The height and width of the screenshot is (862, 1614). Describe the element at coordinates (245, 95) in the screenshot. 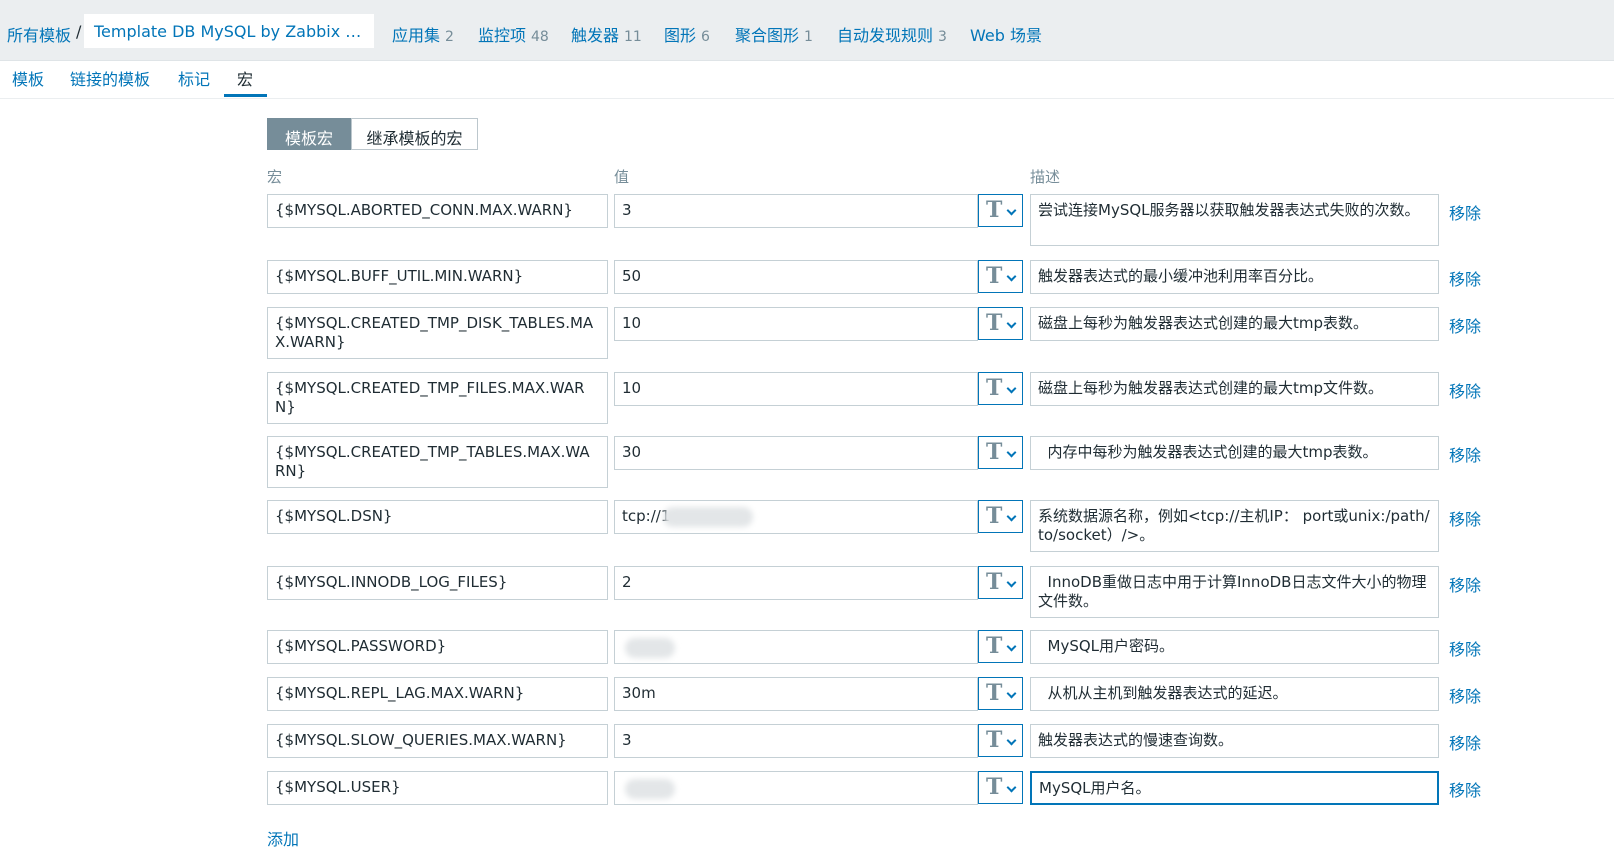

I see `active-tab-indicator` at that location.